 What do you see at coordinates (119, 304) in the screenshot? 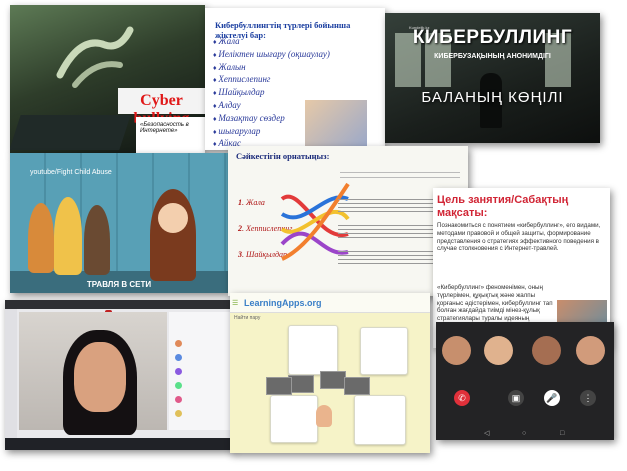
I see `window-titlebar` at bounding box center [119, 304].